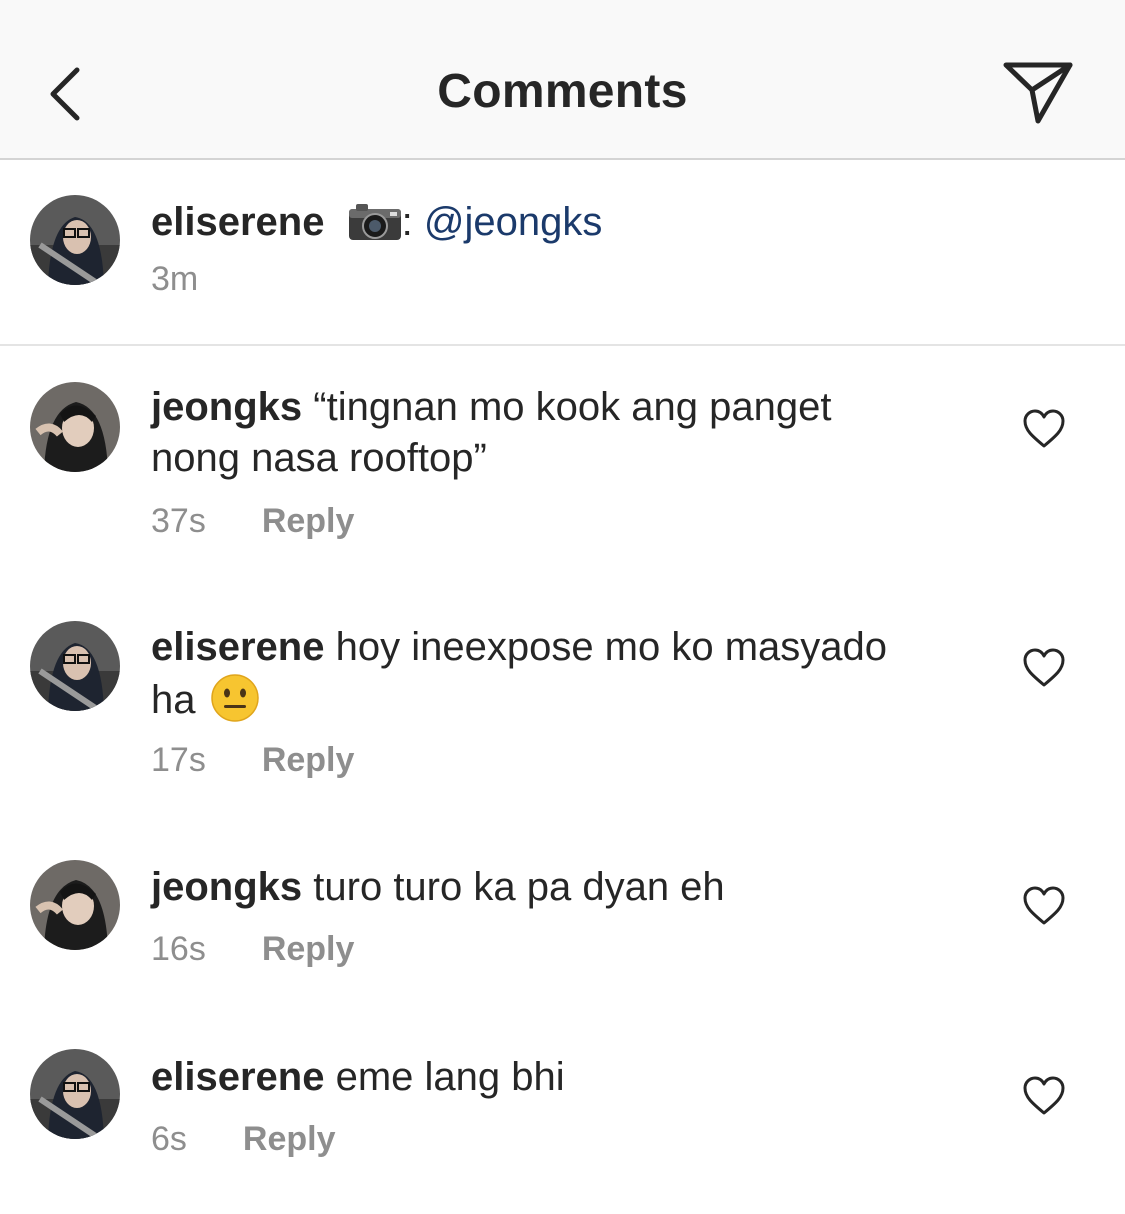 Image resolution: width=1125 pixels, height=1214 pixels. Describe the element at coordinates (375, 227) in the screenshot. I see `camera-emoji` at that location.